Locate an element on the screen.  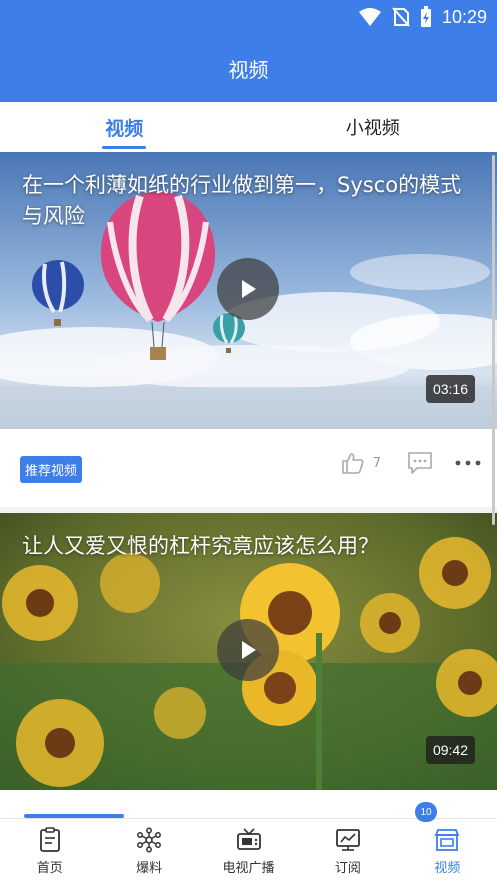
nav-item-tv: 电视广播 is located at coordinates (248, 851).